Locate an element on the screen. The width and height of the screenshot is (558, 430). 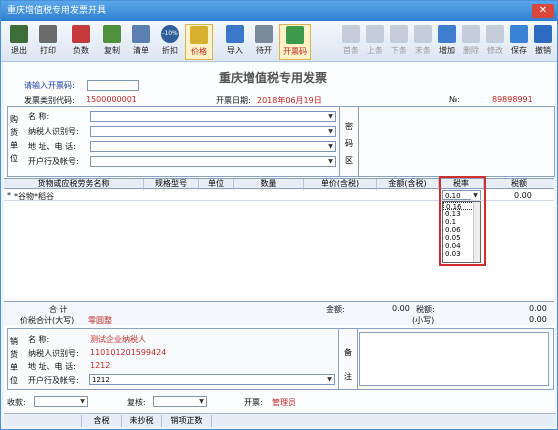
category-value: 1500000001 is located at coordinates (111, 99).